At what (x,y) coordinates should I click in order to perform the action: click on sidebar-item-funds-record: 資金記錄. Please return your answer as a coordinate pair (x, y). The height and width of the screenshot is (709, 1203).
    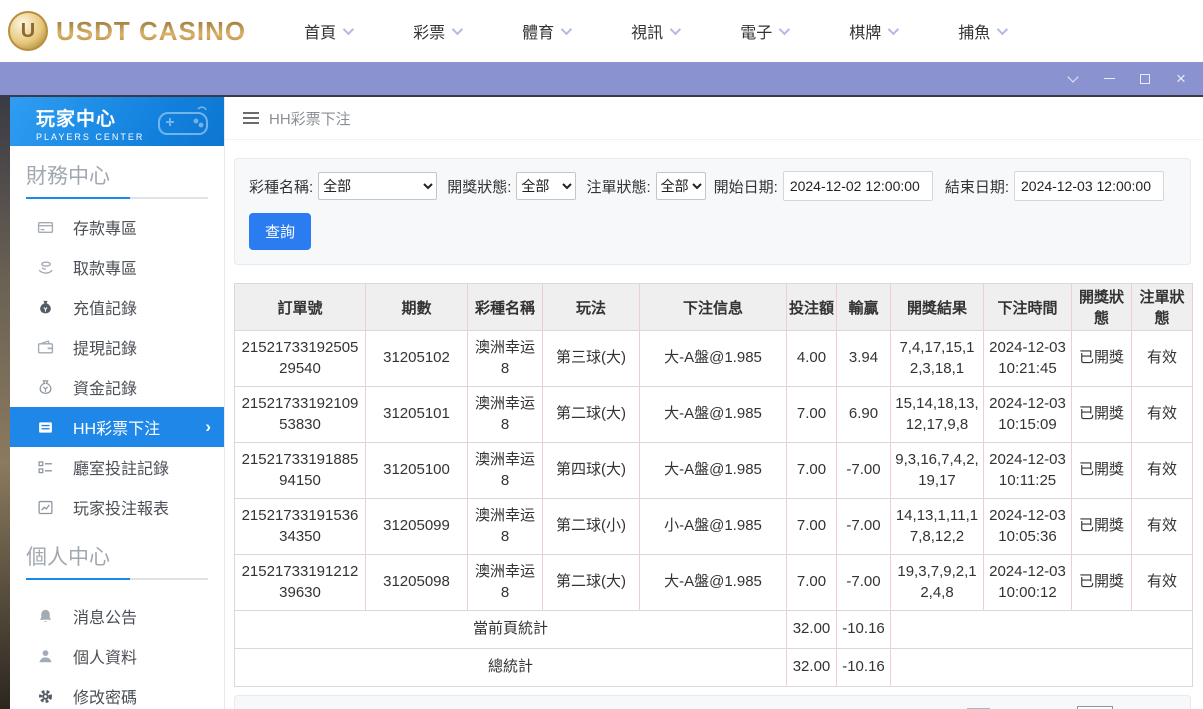
    Looking at the image, I should click on (117, 387).